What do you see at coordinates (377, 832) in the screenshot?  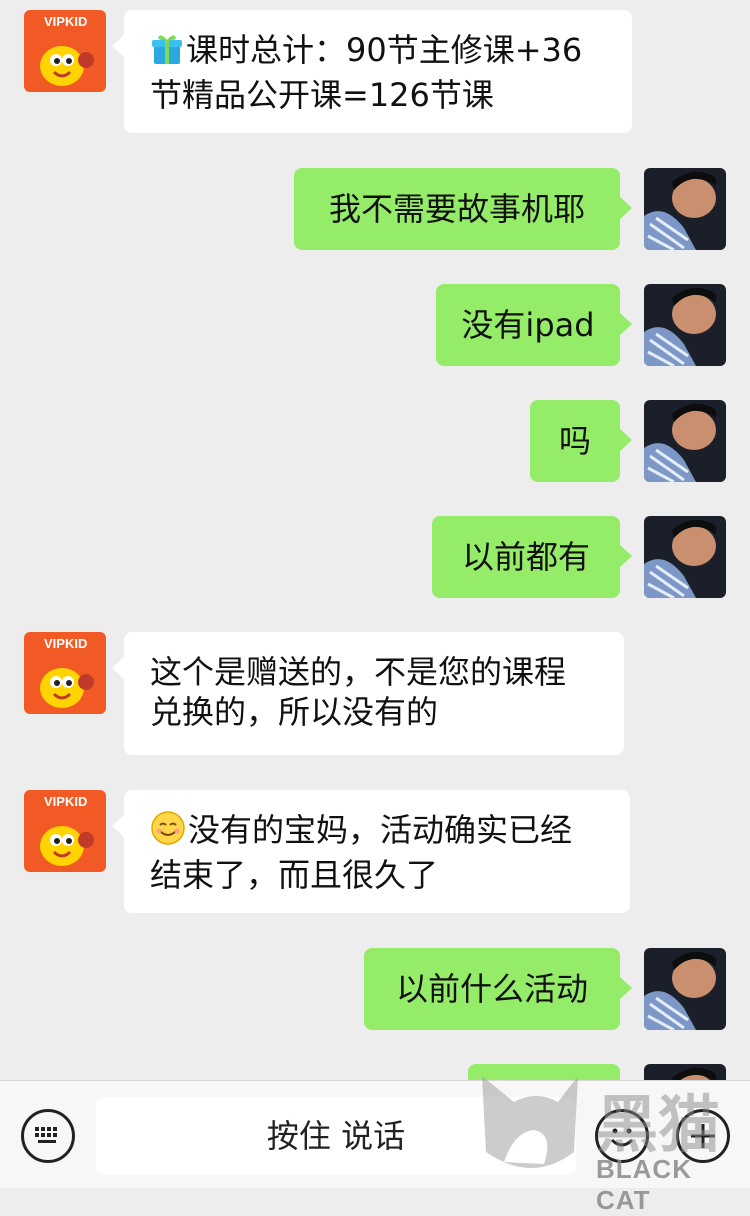 I see `message-text-line: 没有的宝妈，活动确实已经` at bounding box center [377, 832].